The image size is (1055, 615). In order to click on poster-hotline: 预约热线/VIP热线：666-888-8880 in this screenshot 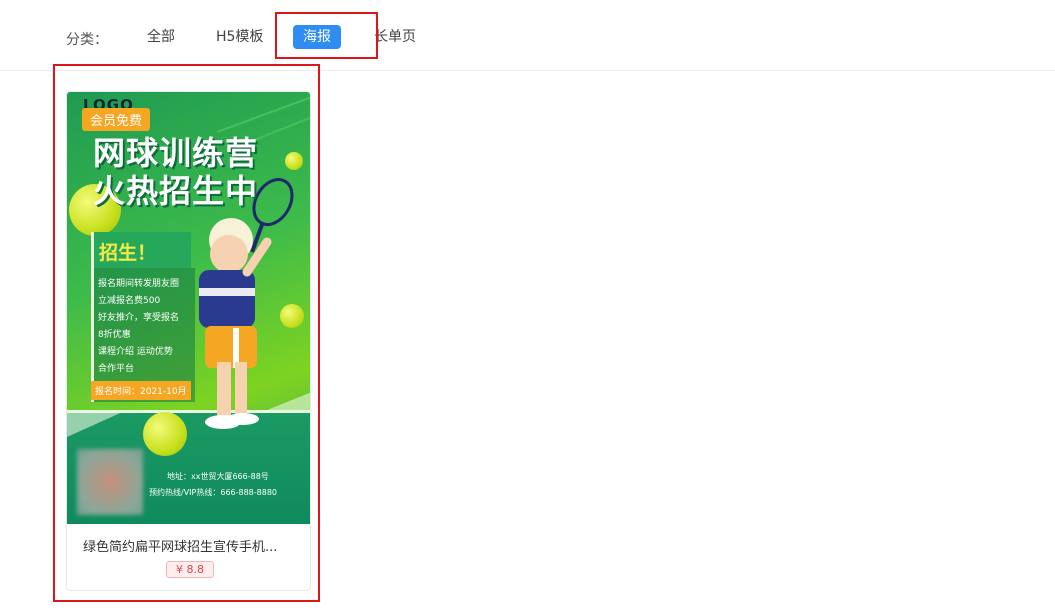, I will do `click(213, 492)`.